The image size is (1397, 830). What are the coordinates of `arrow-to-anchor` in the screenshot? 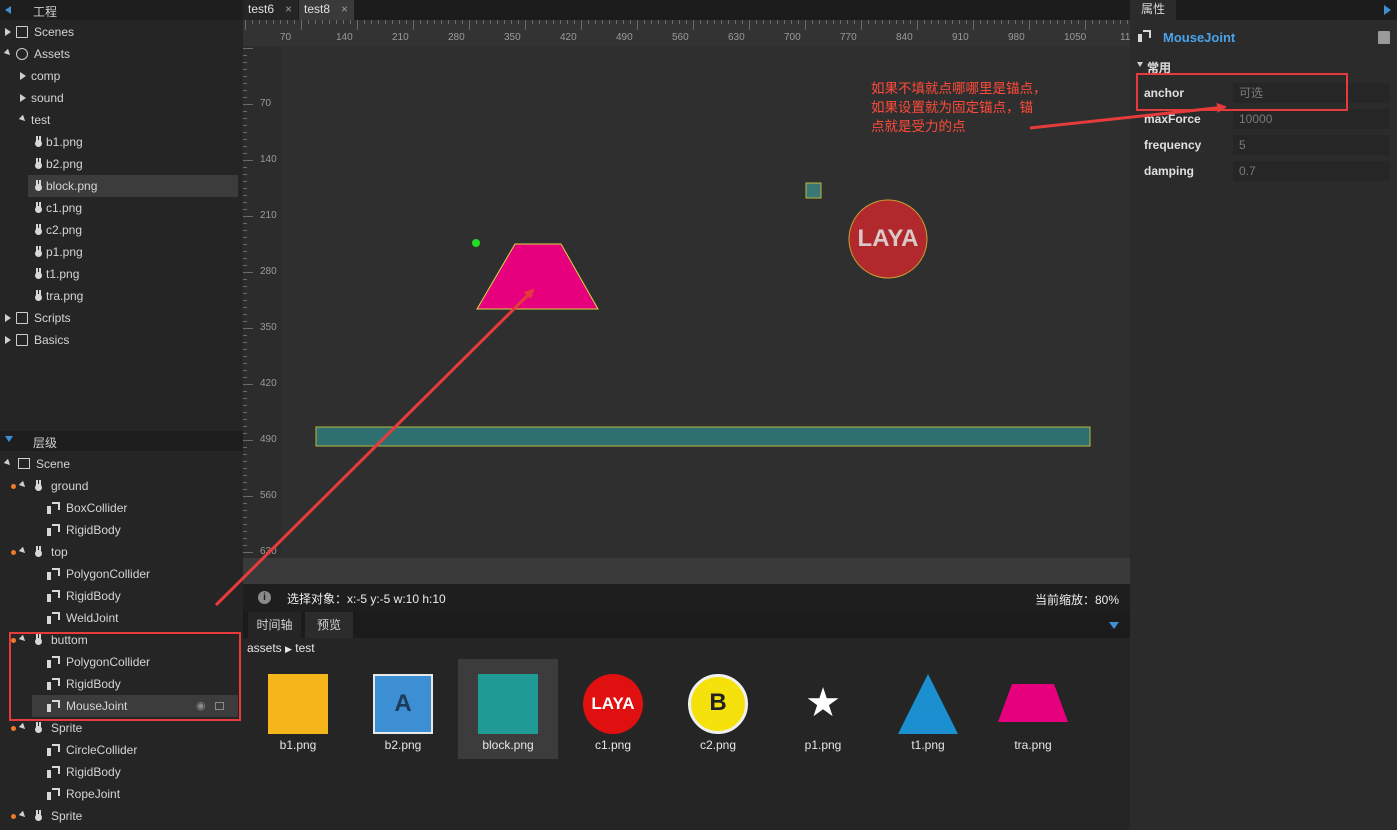 It's located at (1128, 116).